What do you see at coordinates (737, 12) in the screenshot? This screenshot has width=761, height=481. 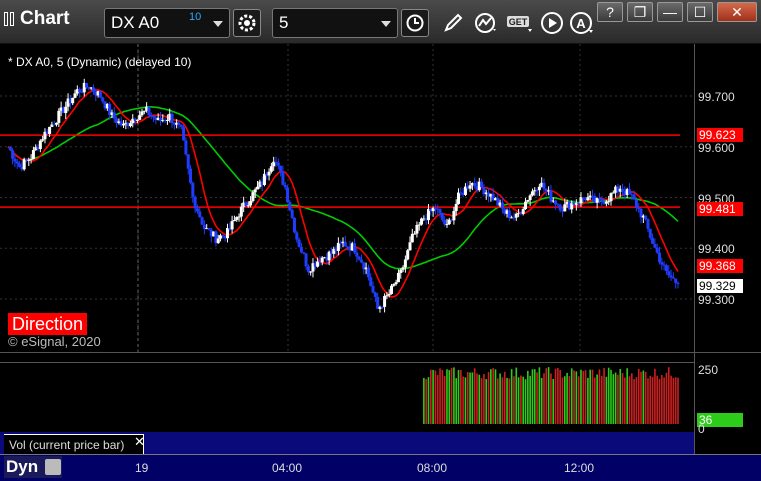 I see `close-button: ✕` at bounding box center [737, 12].